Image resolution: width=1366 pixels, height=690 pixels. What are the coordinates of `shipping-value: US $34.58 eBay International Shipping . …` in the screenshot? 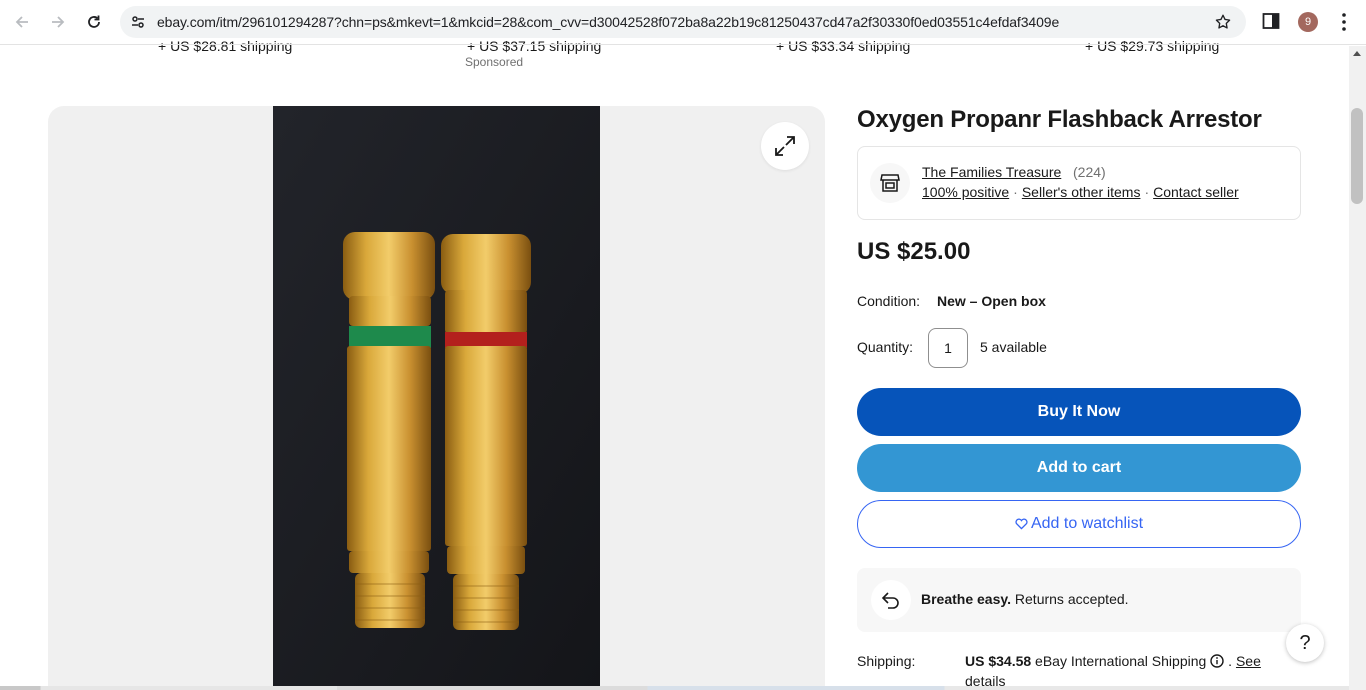 It's located at (1113, 661).